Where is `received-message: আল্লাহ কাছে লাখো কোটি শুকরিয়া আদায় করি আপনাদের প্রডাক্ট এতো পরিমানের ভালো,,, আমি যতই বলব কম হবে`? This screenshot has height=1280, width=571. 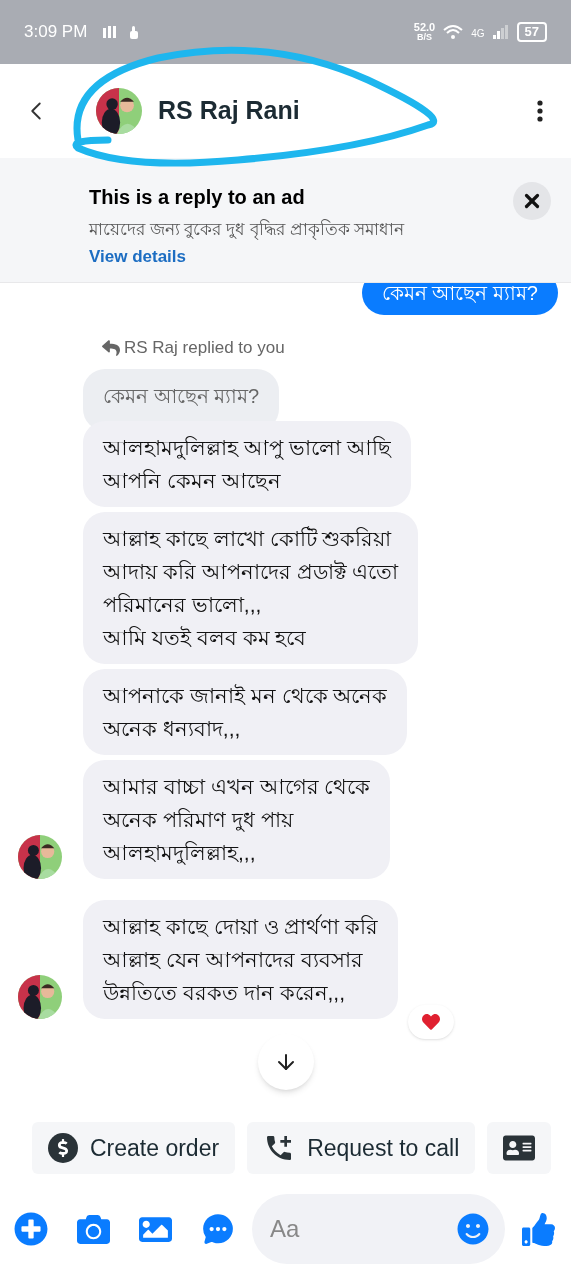 received-message: আল্লাহ কাছে লাখো কোটি শুকরিয়া আদায় করি আপনাদের প্রডাক্ট এতো পরিমানের ভালো,,, আমি যতই বলব কম হবে is located at coordinates (251, 587).